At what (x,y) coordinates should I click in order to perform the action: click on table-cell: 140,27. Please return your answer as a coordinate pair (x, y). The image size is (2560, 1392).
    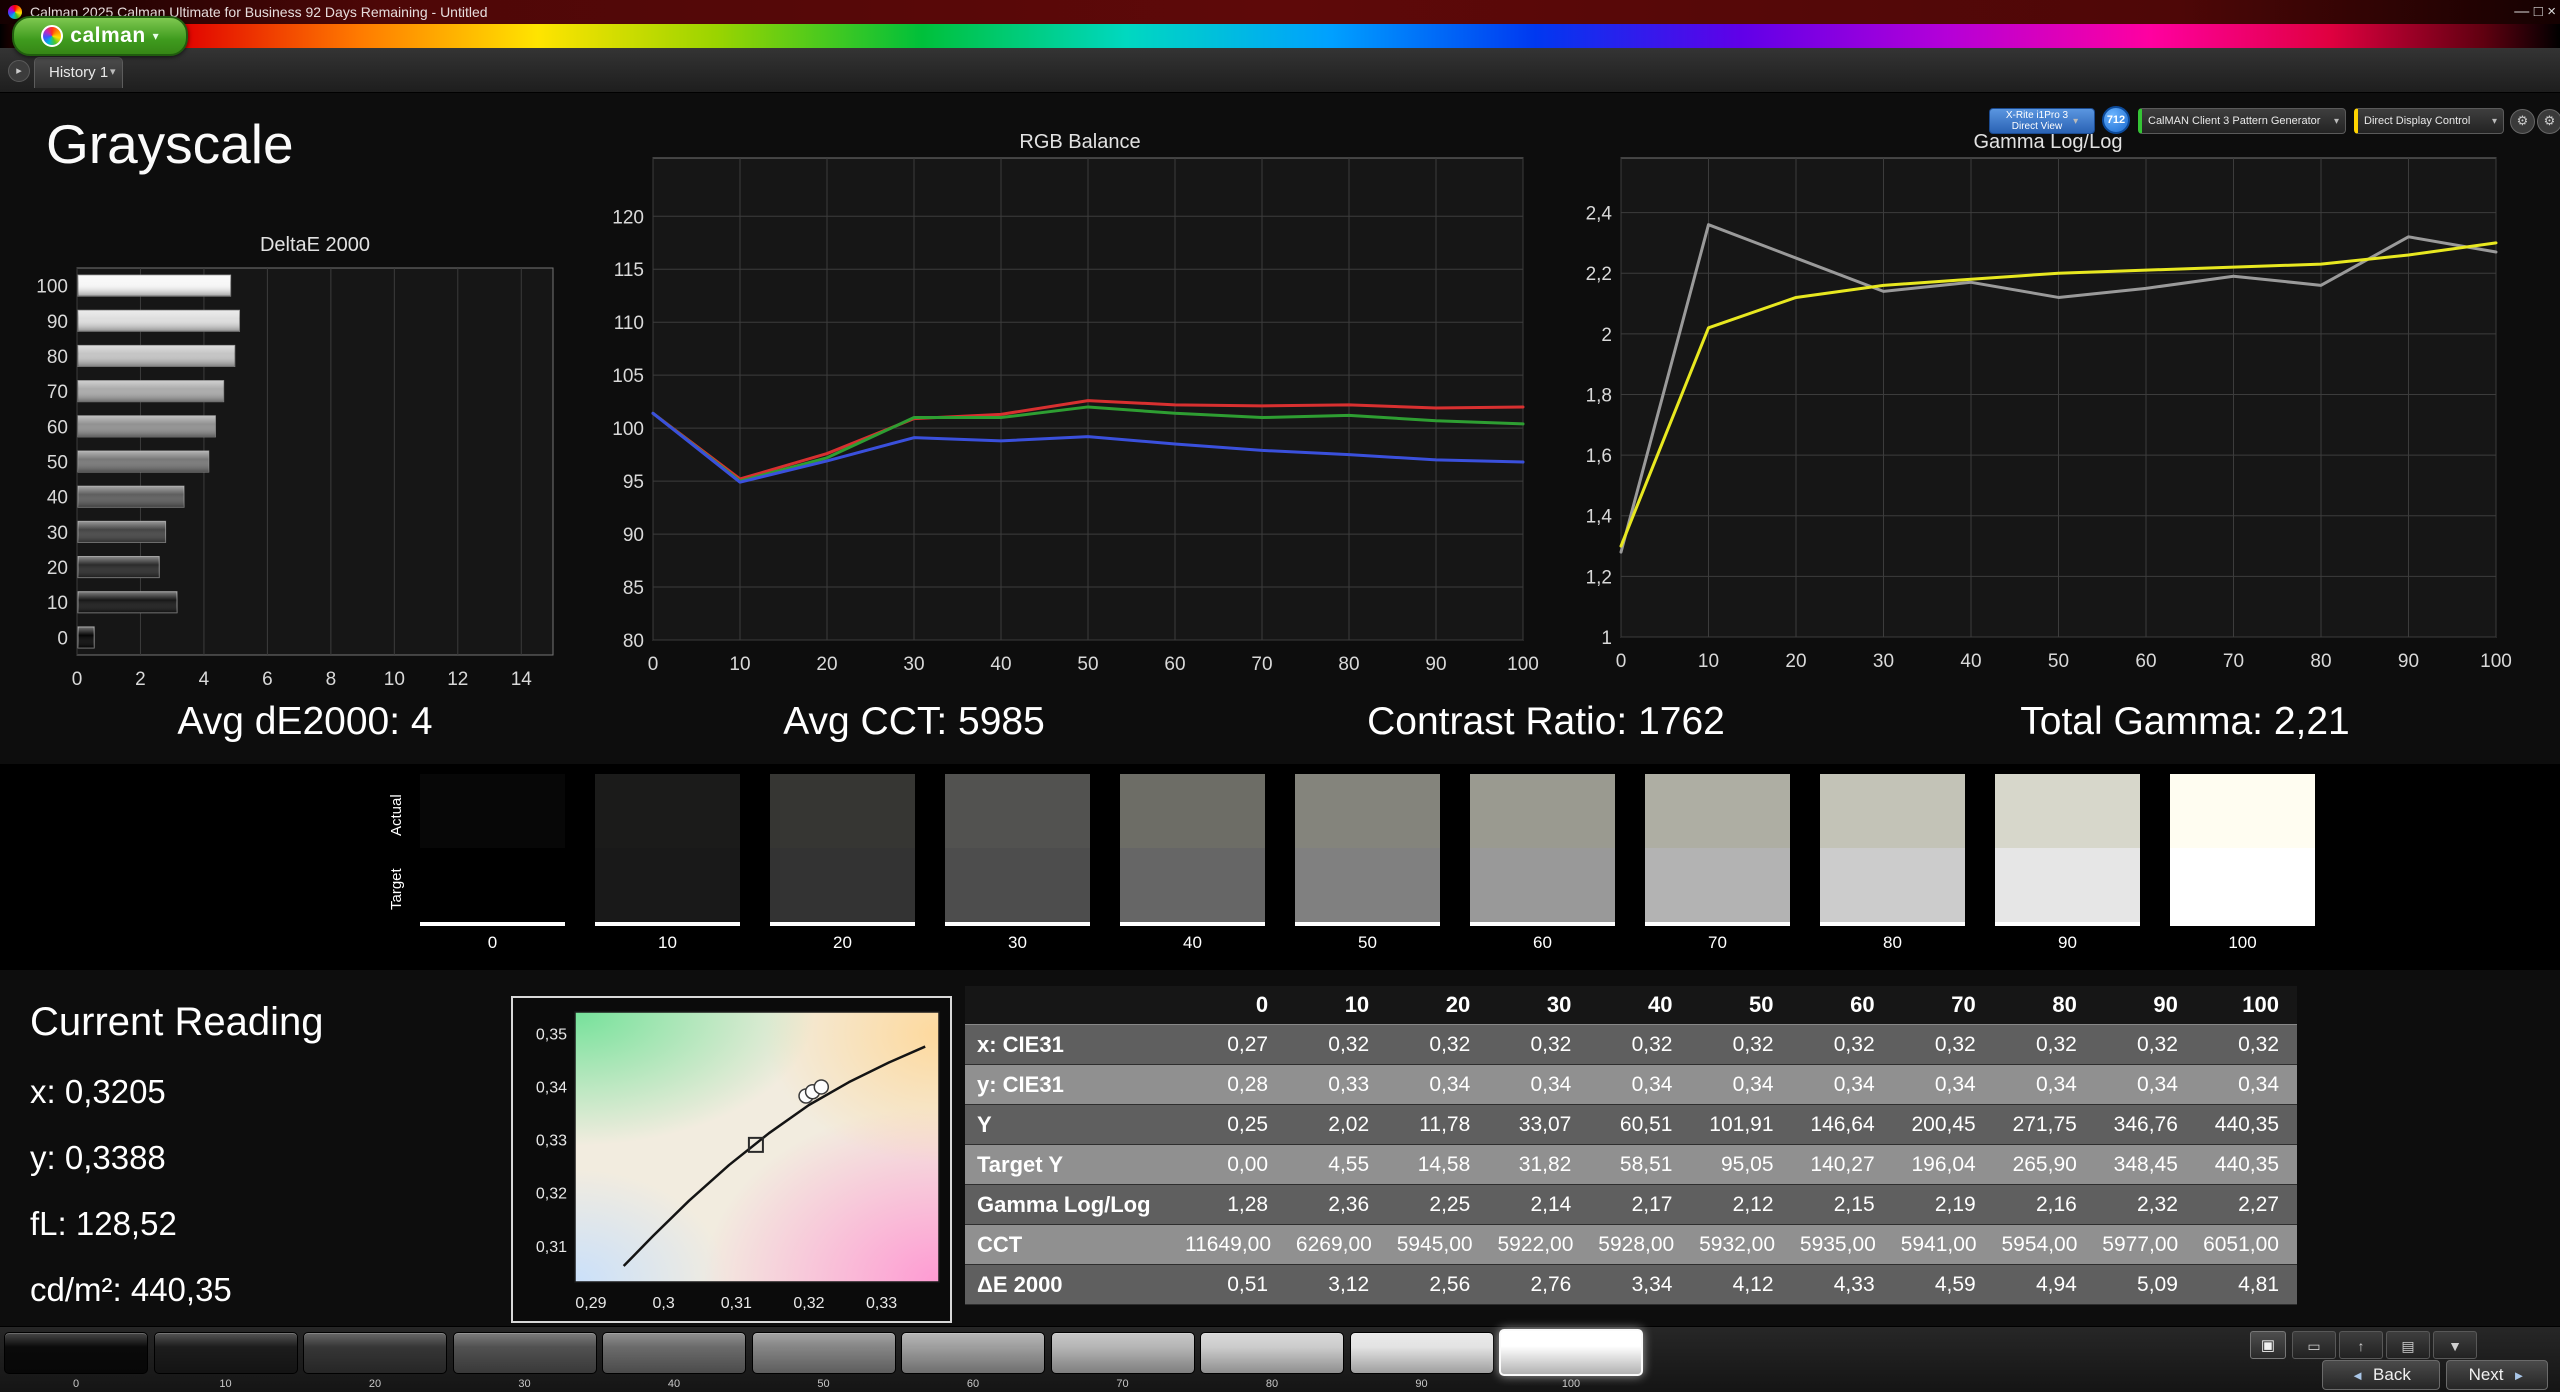
    Looking at the image, I should click on (1842, 1164).